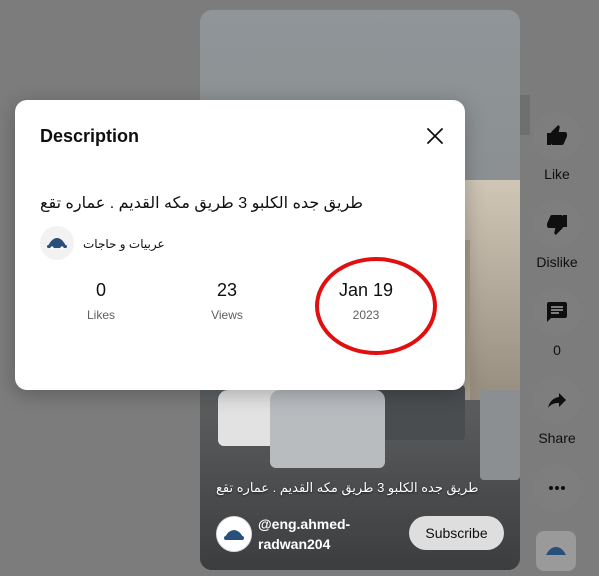  I want to click on comments-button: 0, so click(557, 323).